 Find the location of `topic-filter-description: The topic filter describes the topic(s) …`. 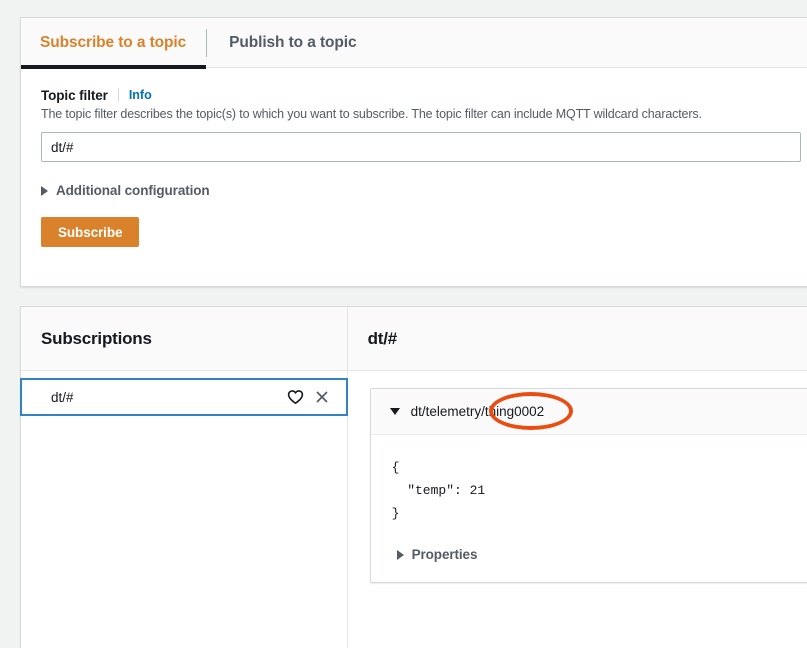

topic-filter-description: The topic filter describes the topic(s) … is located at coordinates (371, 114).